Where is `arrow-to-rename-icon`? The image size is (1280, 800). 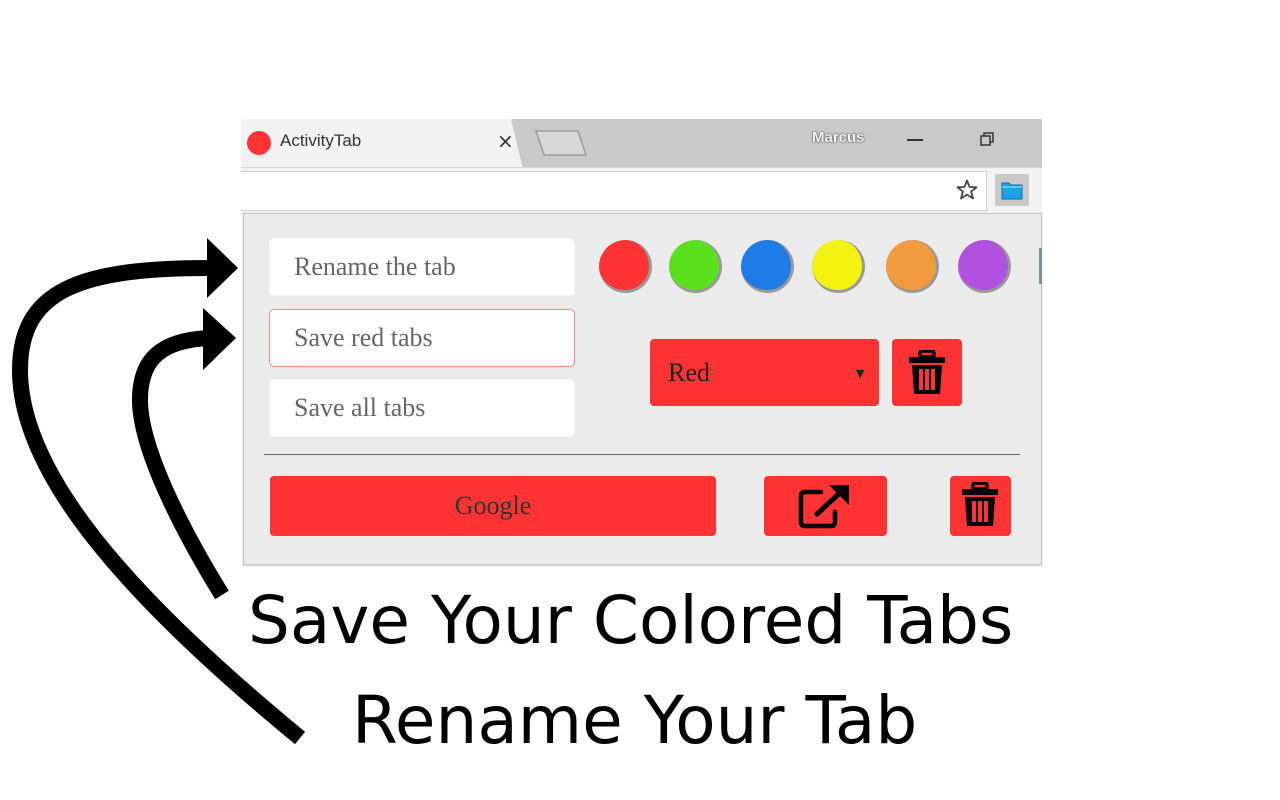 arrow-to-rename-icon is located at coordinates (158, 502).